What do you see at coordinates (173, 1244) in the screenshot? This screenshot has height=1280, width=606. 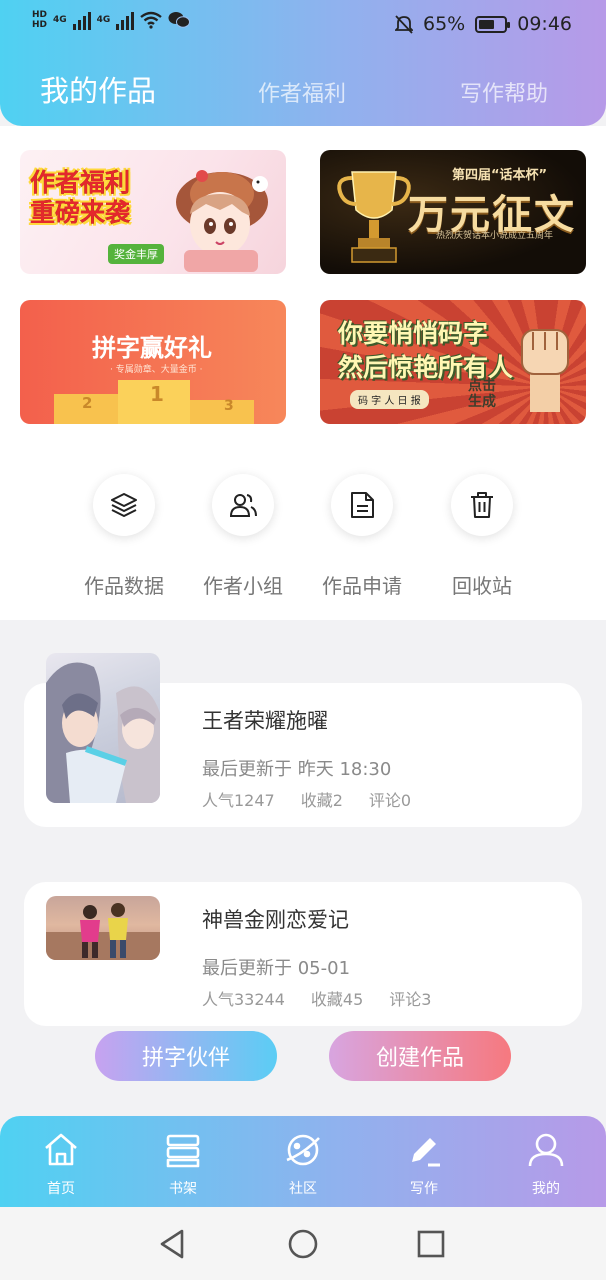 I see `back-icon` at bounding box center [173, 1244].